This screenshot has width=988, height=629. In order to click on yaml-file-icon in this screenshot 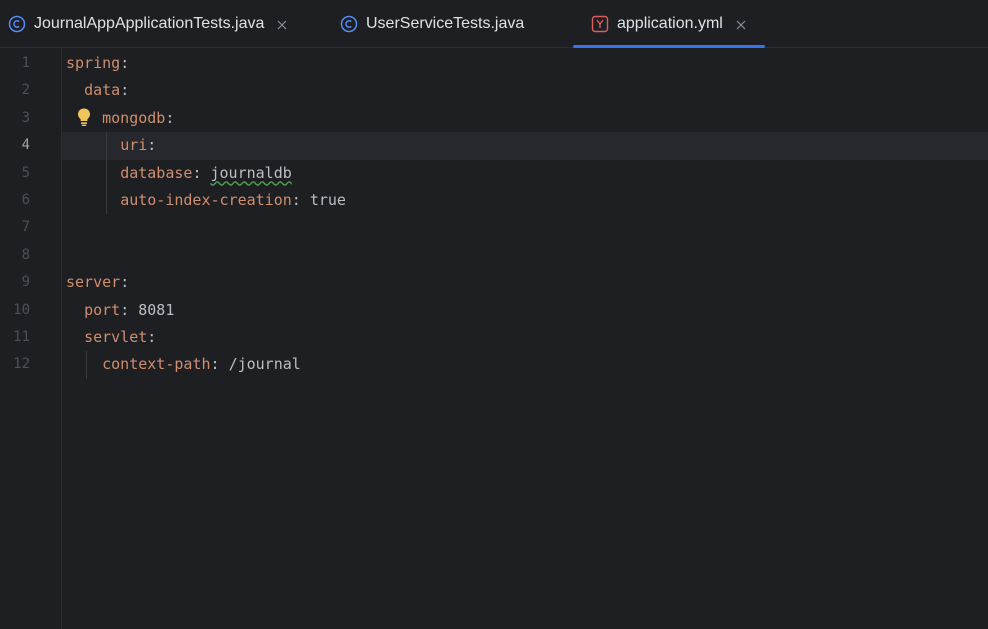, I will do `click(600, 24)`.